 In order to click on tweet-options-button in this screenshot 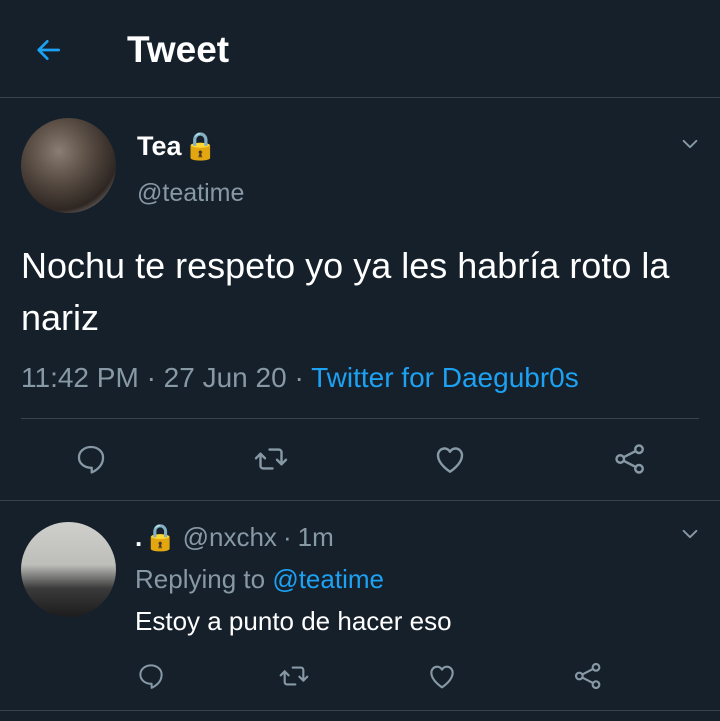, I will do `click(690, 144)`.